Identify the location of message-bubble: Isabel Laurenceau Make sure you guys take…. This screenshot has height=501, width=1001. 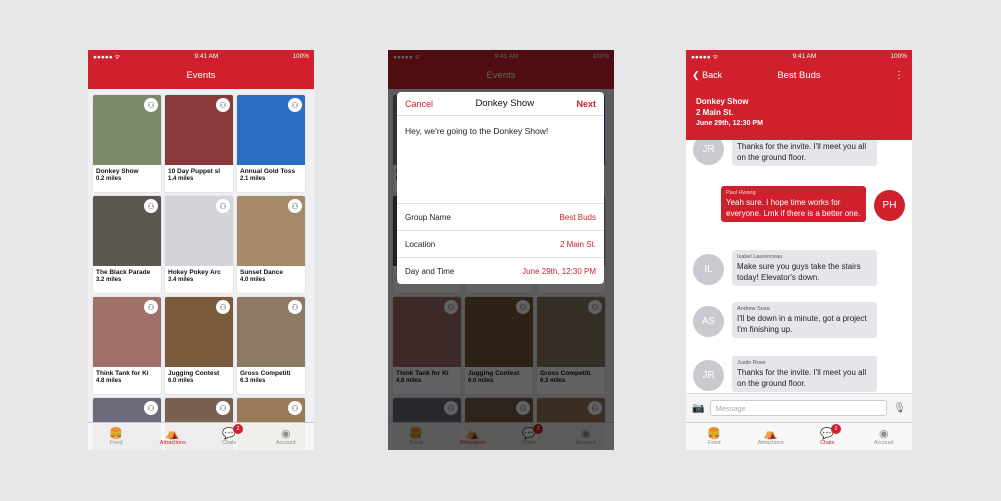
(804, 268).